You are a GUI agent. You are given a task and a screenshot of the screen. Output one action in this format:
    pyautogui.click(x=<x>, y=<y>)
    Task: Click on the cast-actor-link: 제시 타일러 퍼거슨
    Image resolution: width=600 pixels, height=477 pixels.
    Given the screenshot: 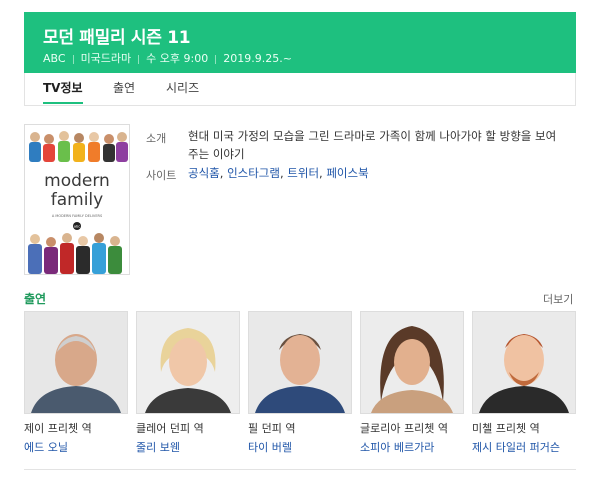 What is the action you would take?
    pyautogui.click(x=524, y=447)
    